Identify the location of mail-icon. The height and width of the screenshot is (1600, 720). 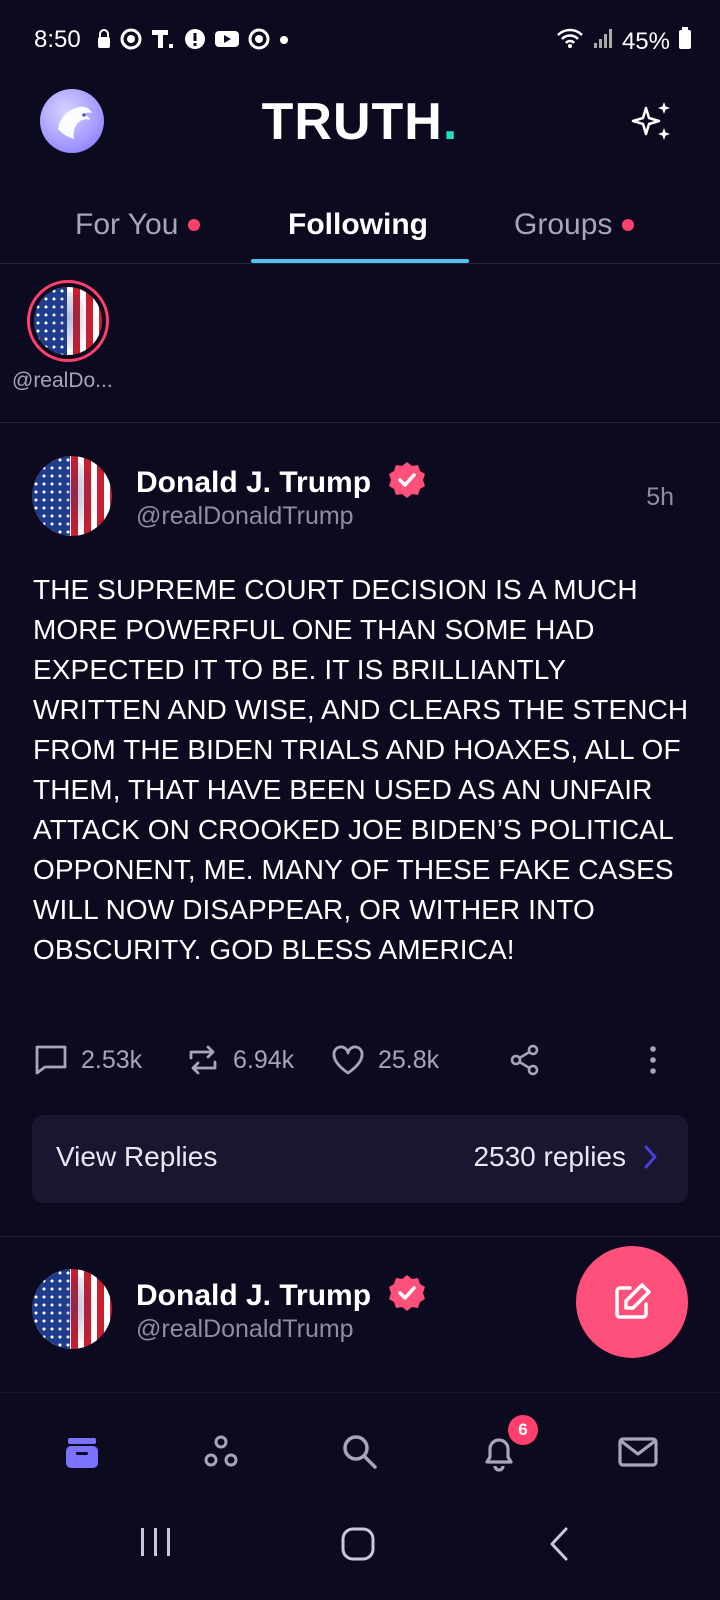
(638, 1452).